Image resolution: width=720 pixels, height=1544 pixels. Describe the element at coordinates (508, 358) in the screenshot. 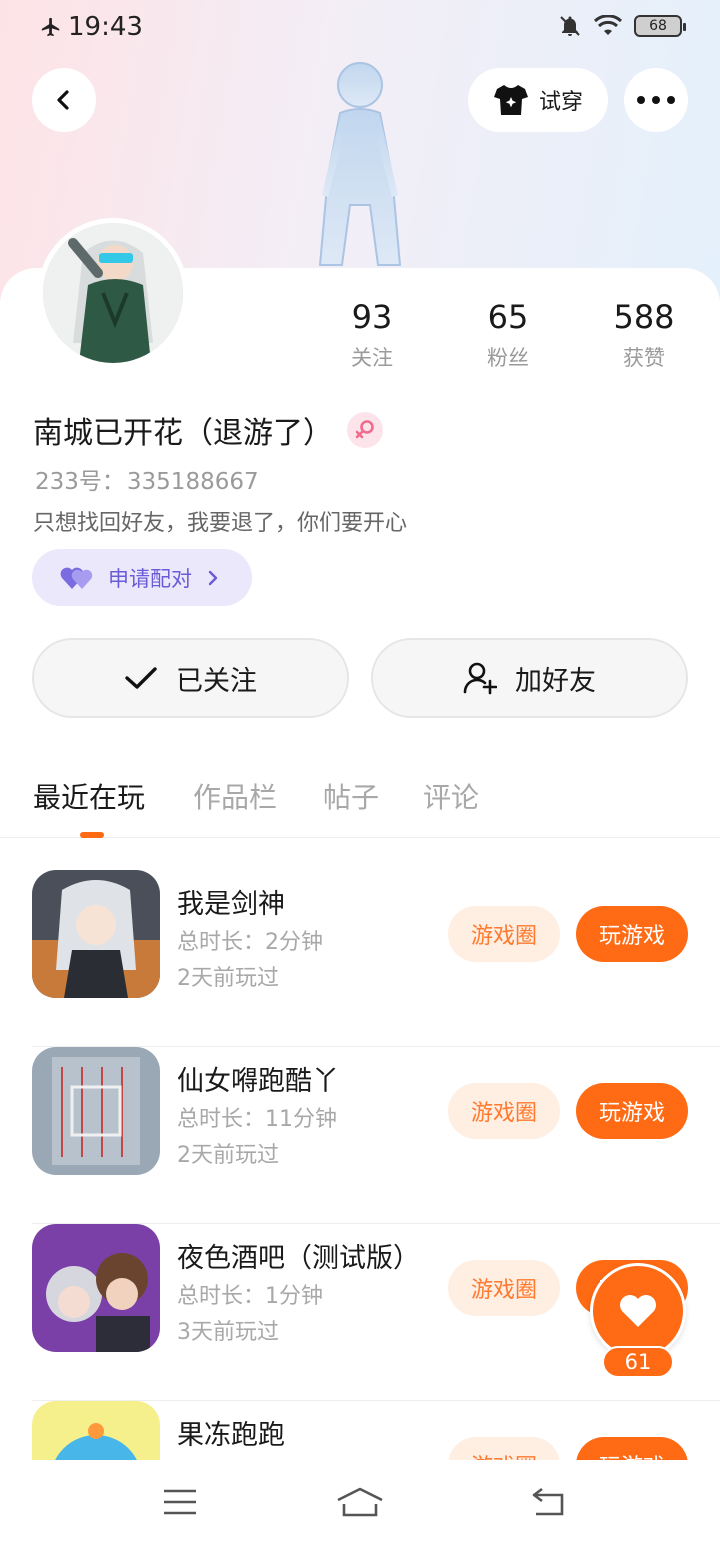

I see `followers-label: 粉丝` at that location.